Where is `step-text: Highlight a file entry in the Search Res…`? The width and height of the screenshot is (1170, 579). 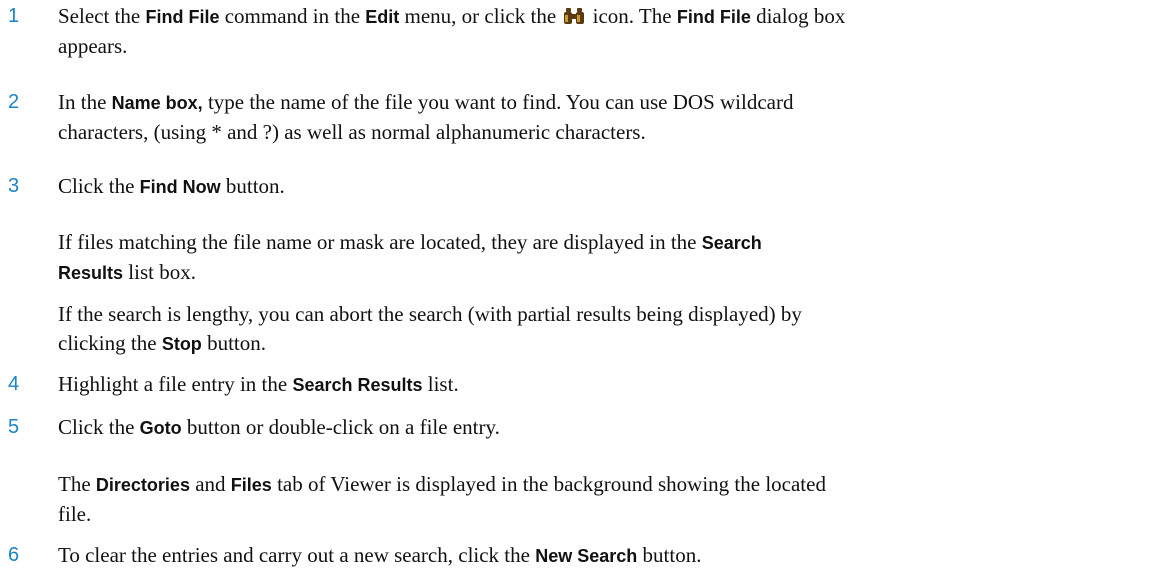
step-text: Highlight a file entry in the Search Res… is located at coordinates (258, 384).